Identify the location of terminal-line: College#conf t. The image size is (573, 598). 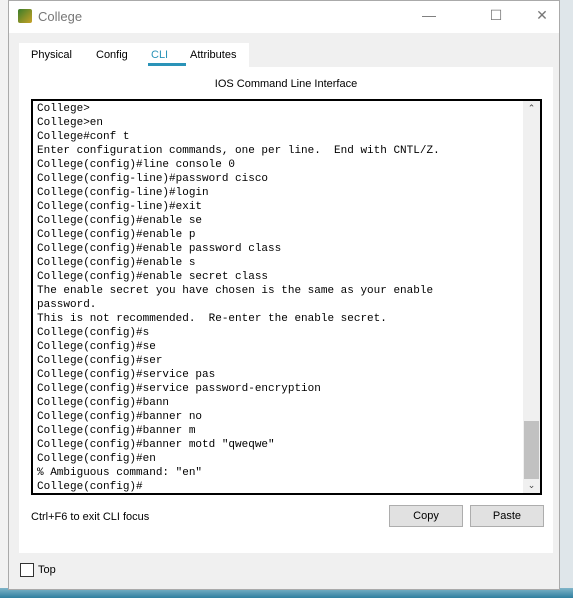
(83, 137).